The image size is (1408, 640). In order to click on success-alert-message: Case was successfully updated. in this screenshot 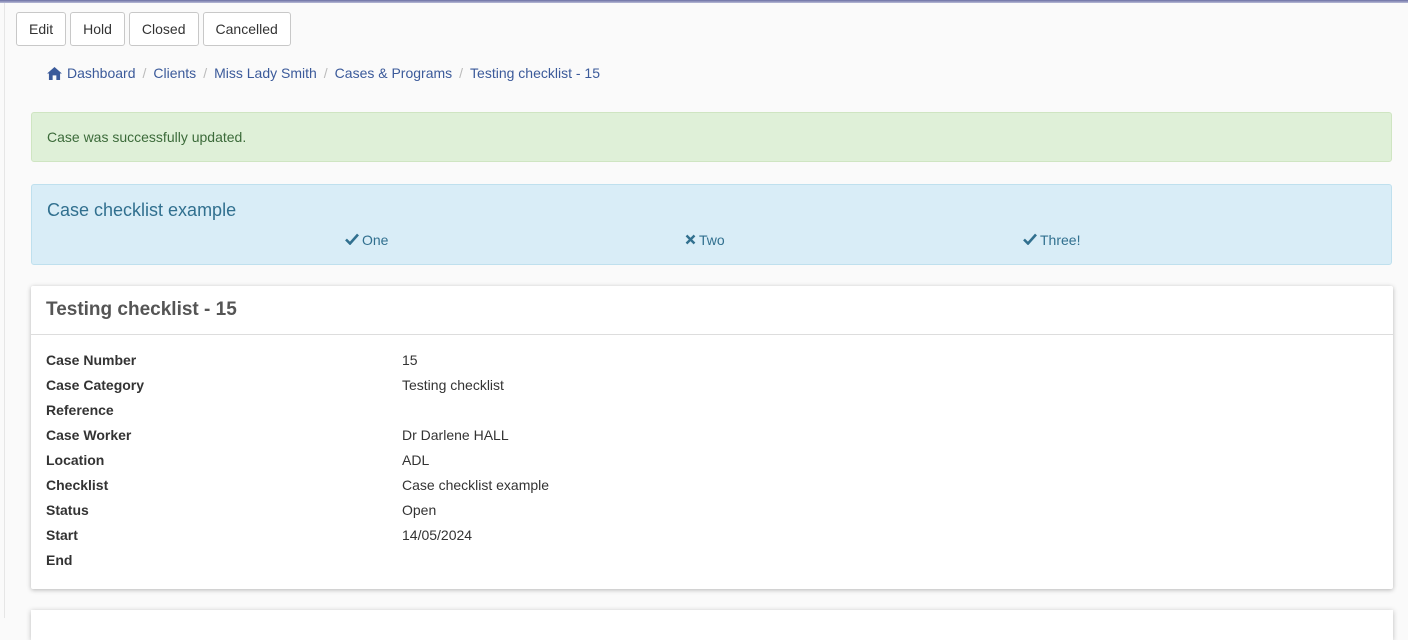, I will do `click(147, 137)`.